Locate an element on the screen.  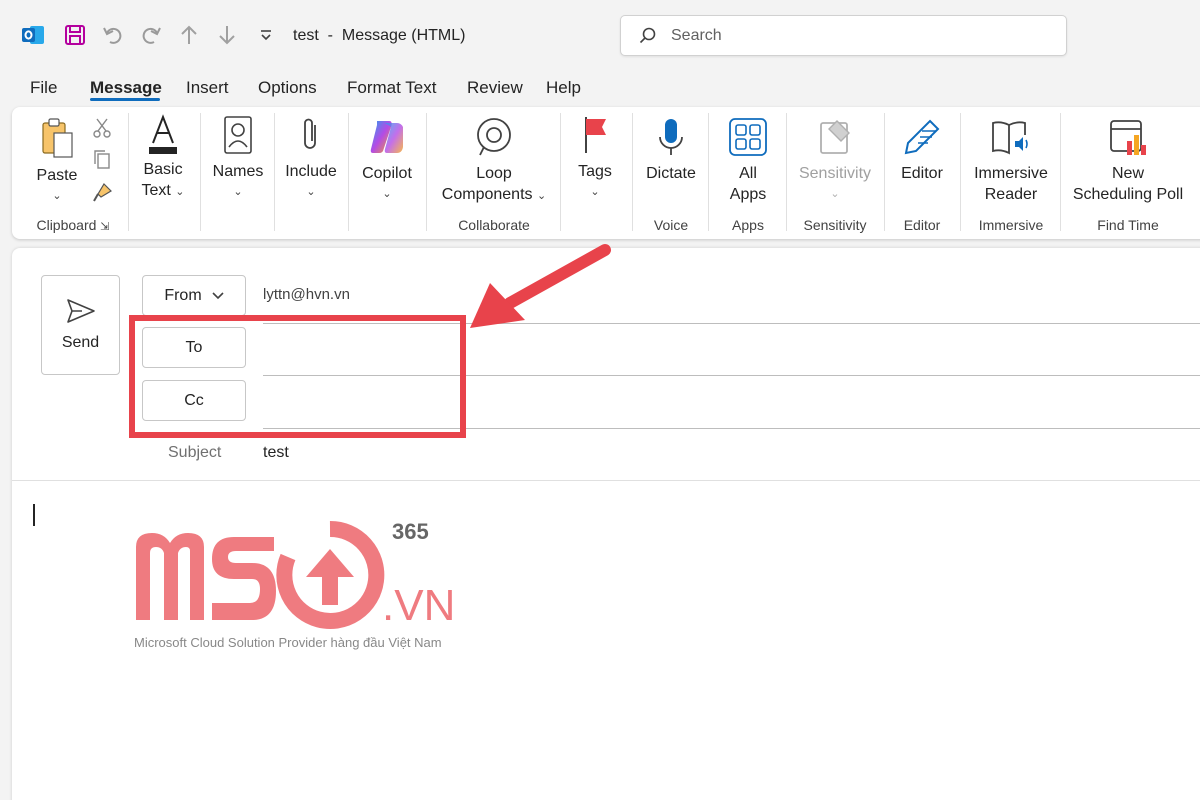
customize-toolbar-icon is located at coordinates (266, 35).